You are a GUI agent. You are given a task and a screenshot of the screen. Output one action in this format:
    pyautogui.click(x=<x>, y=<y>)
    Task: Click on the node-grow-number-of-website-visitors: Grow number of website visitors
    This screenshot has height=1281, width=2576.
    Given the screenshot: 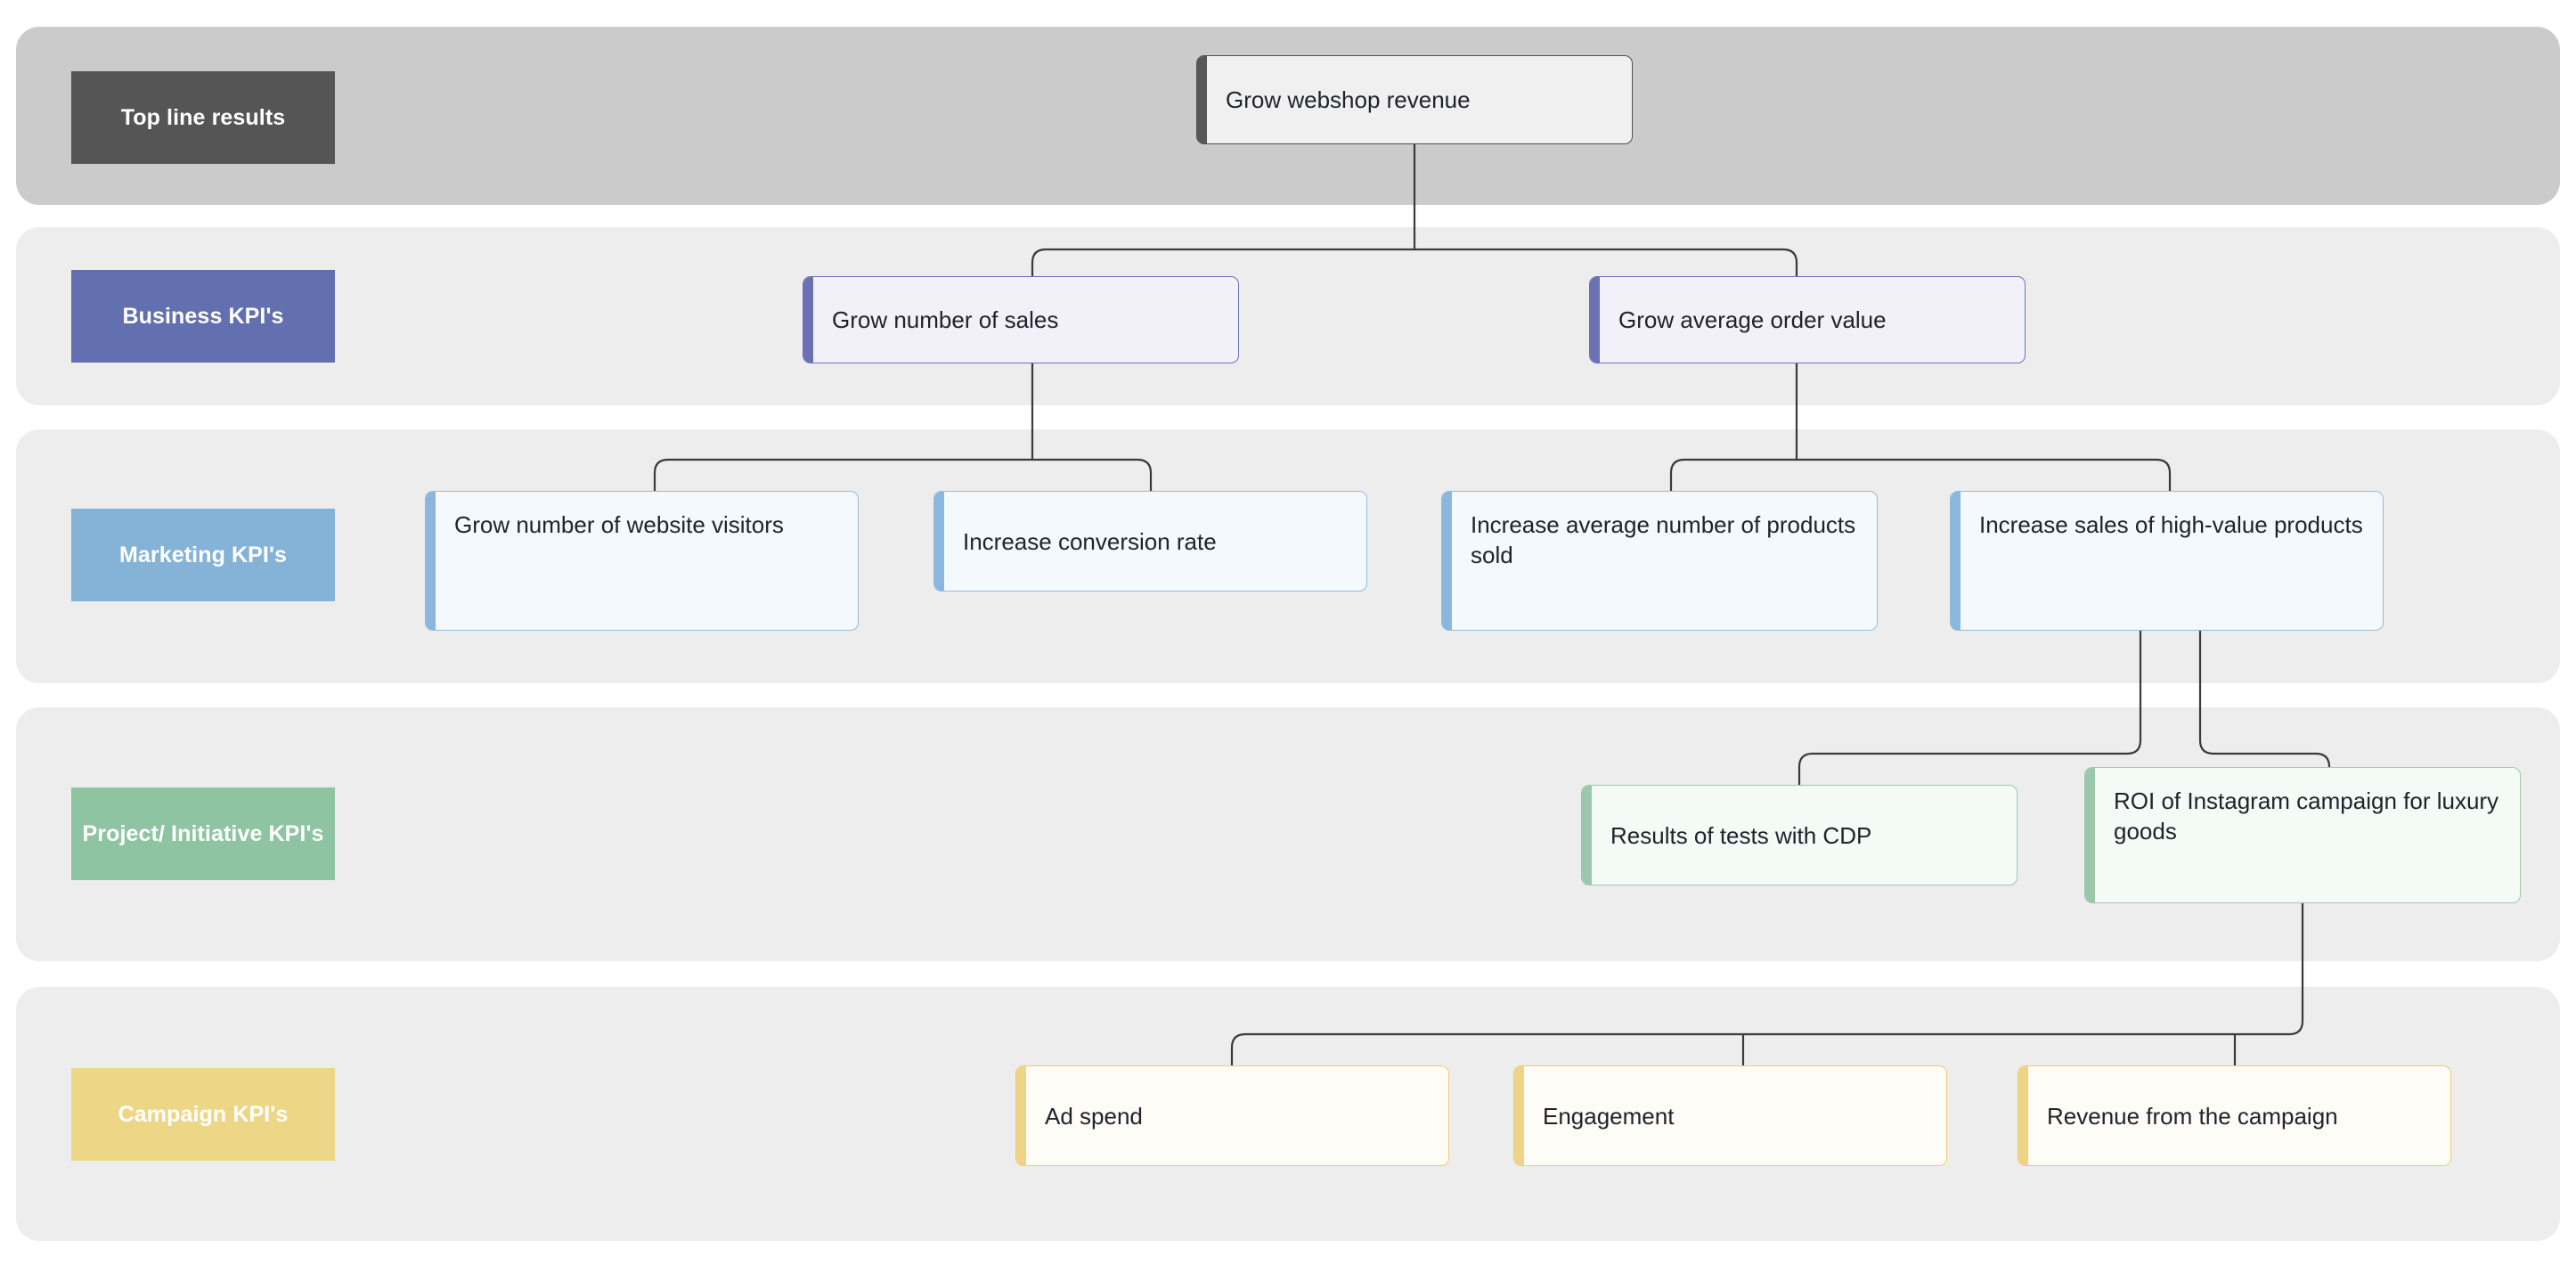 What is the action you would take?
    pyautogui.click(x=642, y=561)
    